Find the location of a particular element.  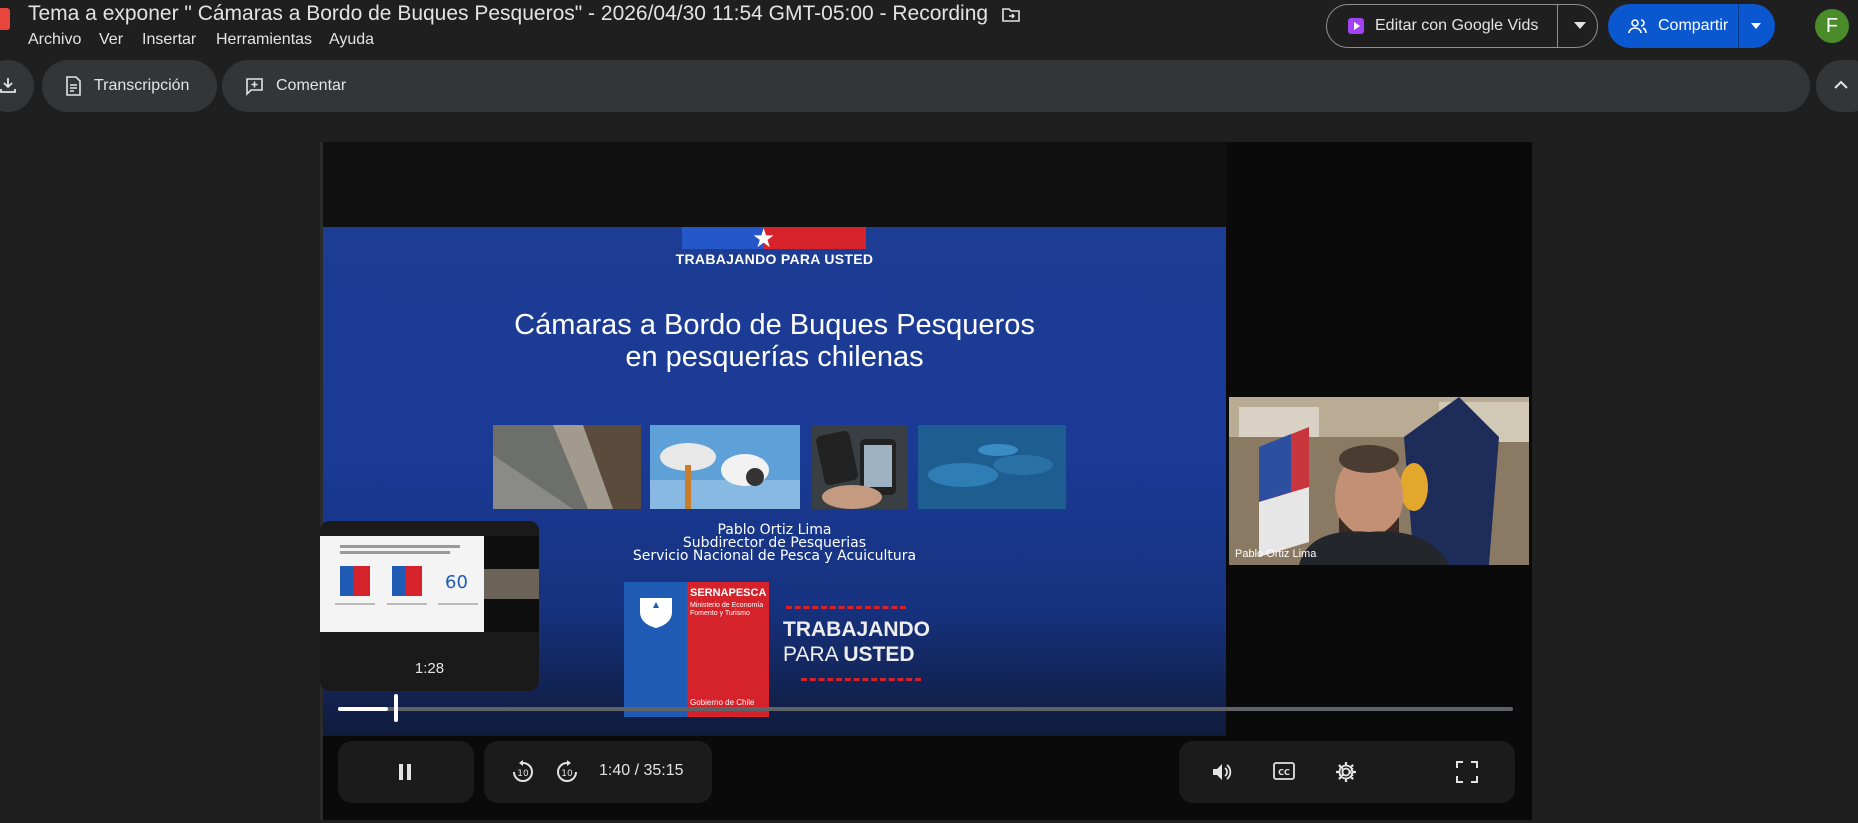

logo-ministry: Ministerio de Economía Fomento y Turismo is located at coordinates (727, 609).